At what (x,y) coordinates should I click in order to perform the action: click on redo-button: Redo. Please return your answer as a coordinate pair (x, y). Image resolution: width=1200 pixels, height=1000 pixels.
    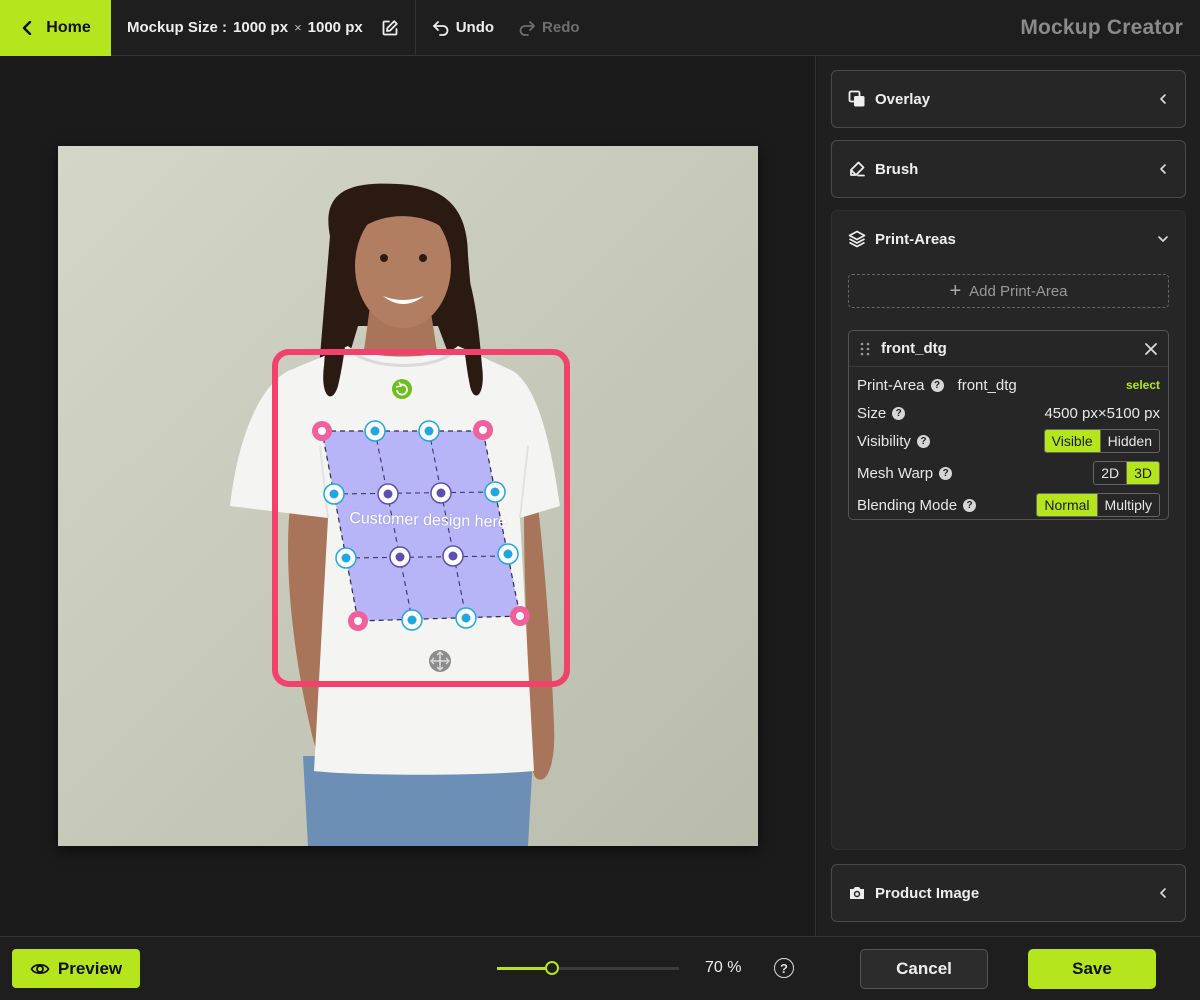
    Looking at the image, I should click on (549, 28).